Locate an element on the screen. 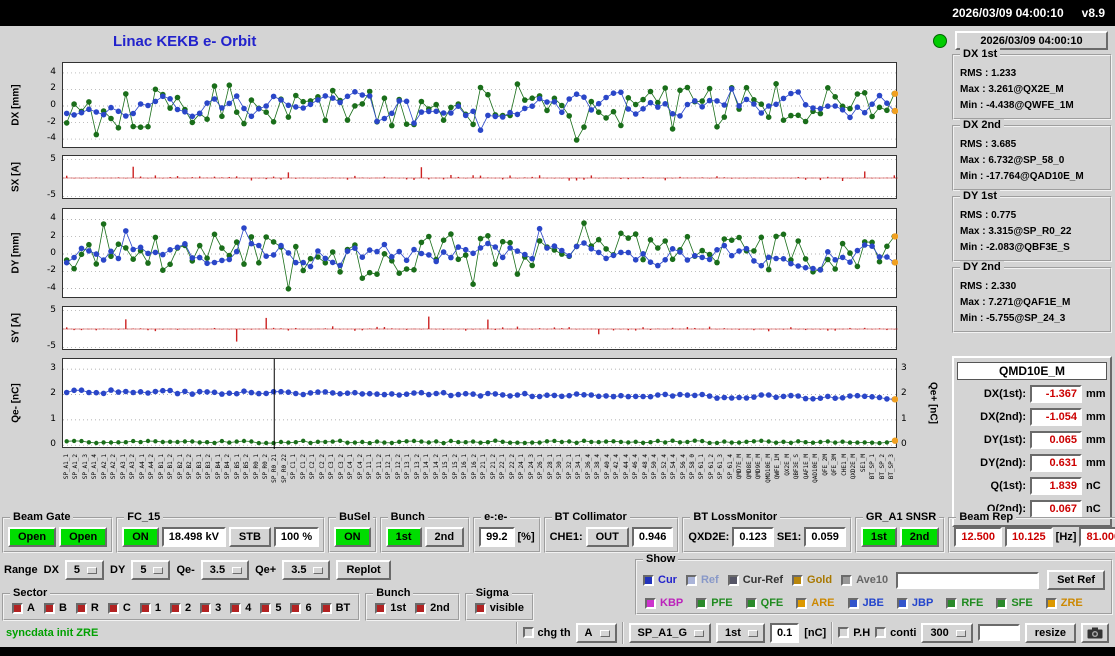 Image resolution: width=1115 pixels, height=656 pixels. sector-a-select: A is located at coordinates (596, 632).